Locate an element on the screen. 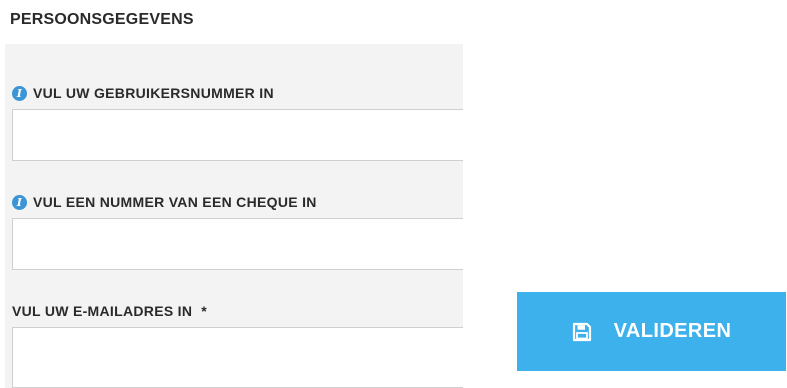  email-label: VUL UW E-MAILADRES IN * is located at coordinates (109, 311).